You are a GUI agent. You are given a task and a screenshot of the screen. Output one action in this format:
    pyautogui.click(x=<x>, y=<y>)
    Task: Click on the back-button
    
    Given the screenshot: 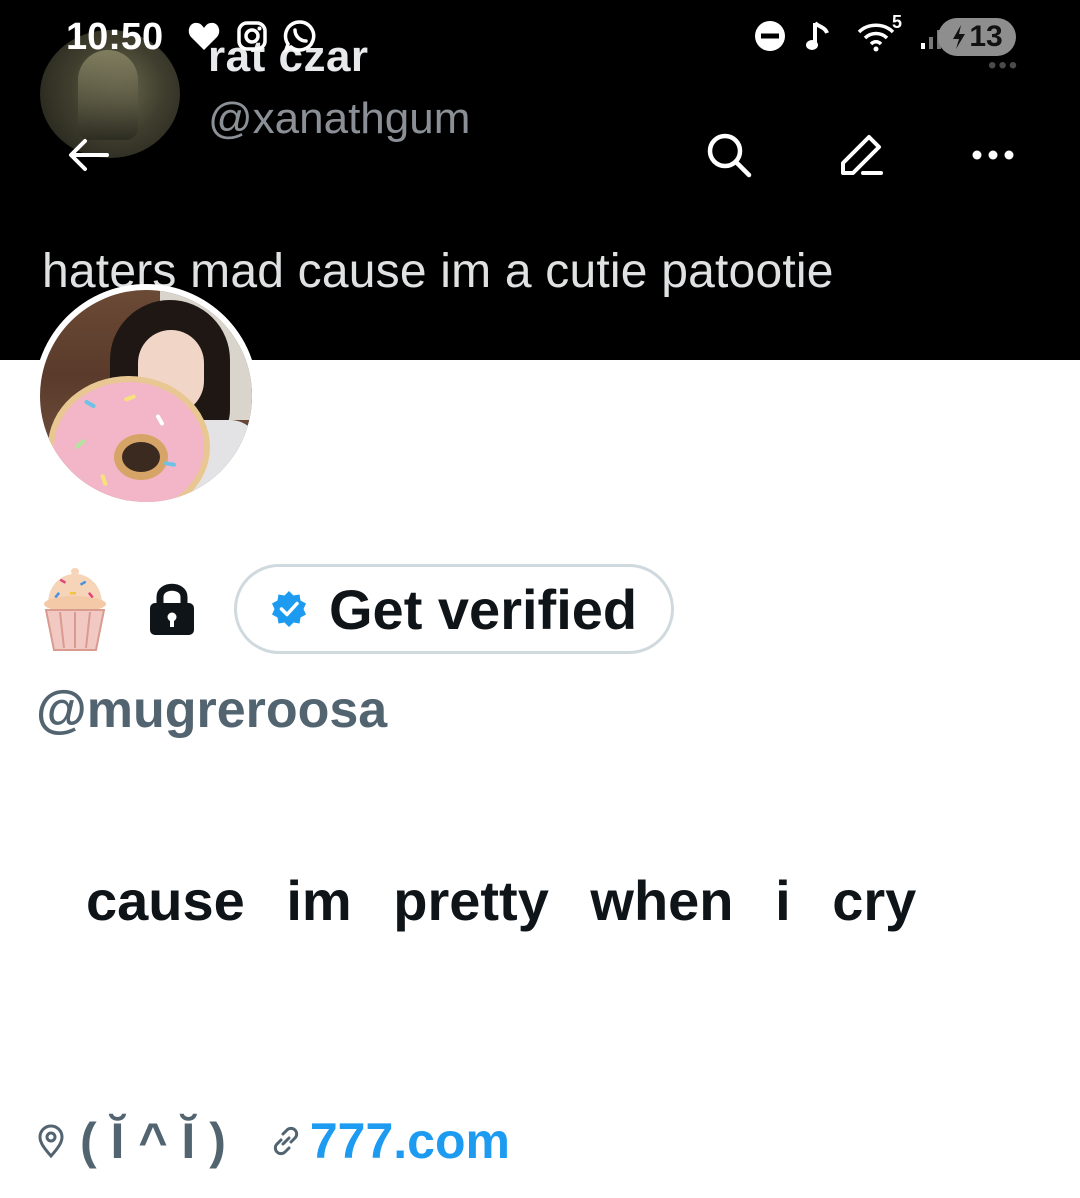 What is the action you would take?
    pyautogui.click(x=89, y=155)
    